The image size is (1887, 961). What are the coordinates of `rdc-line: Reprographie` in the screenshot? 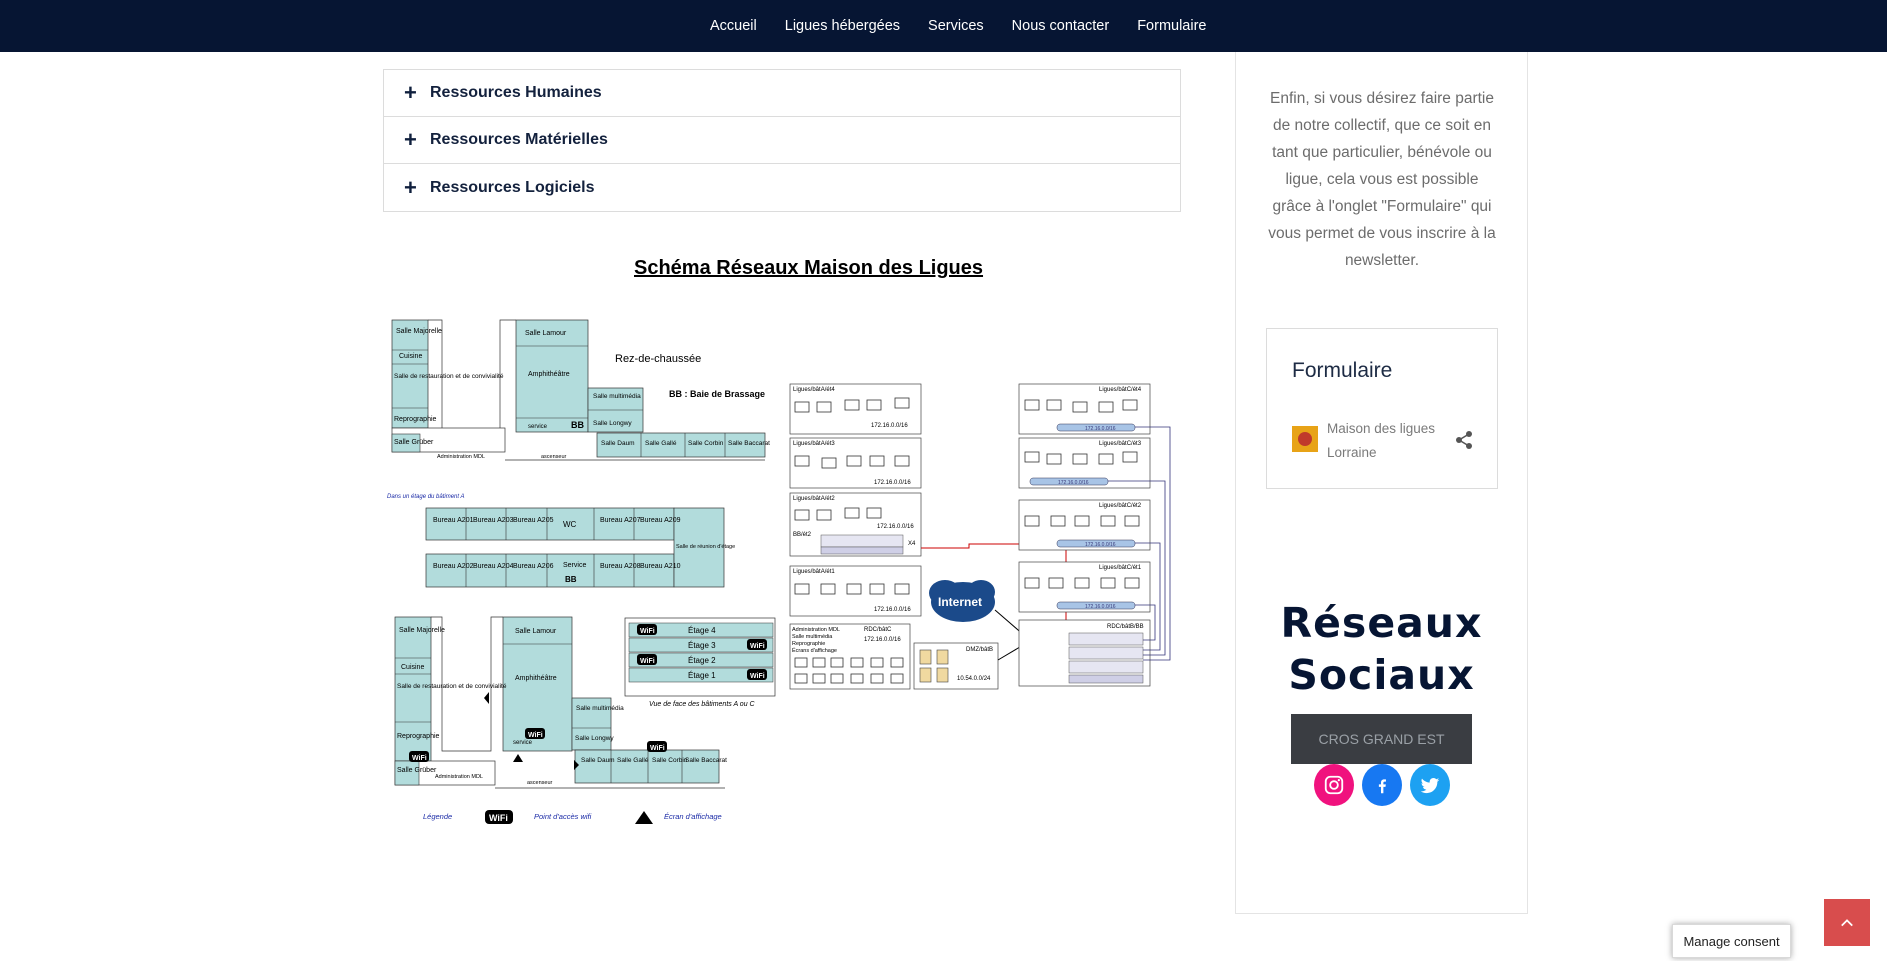 It's located at (808, 644).